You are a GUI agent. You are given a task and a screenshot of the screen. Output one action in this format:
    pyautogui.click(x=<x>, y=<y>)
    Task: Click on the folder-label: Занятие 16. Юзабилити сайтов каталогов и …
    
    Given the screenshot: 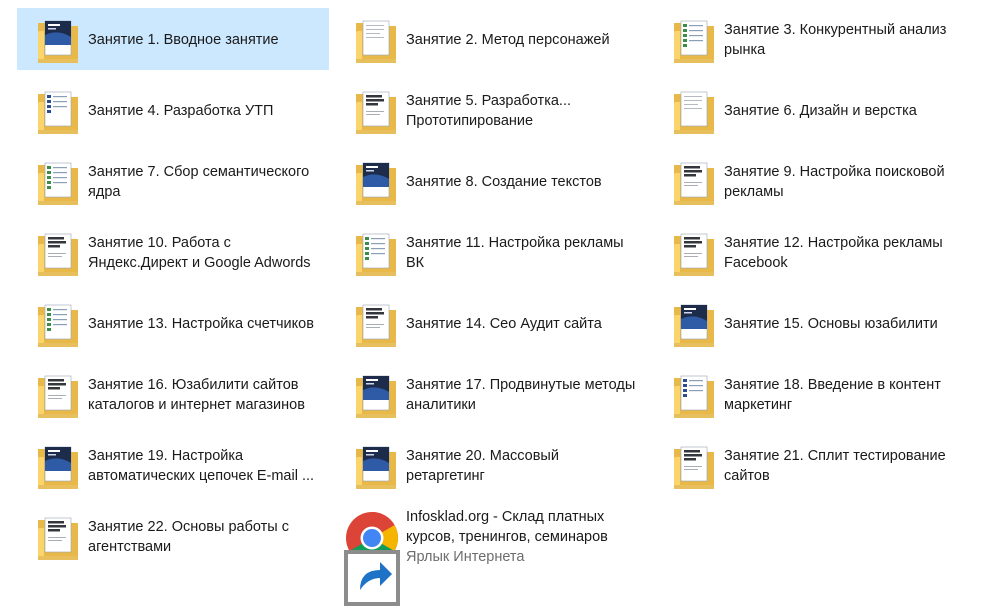 What is the action you would take?
    pyautogui.click(x=206, y=395)
    